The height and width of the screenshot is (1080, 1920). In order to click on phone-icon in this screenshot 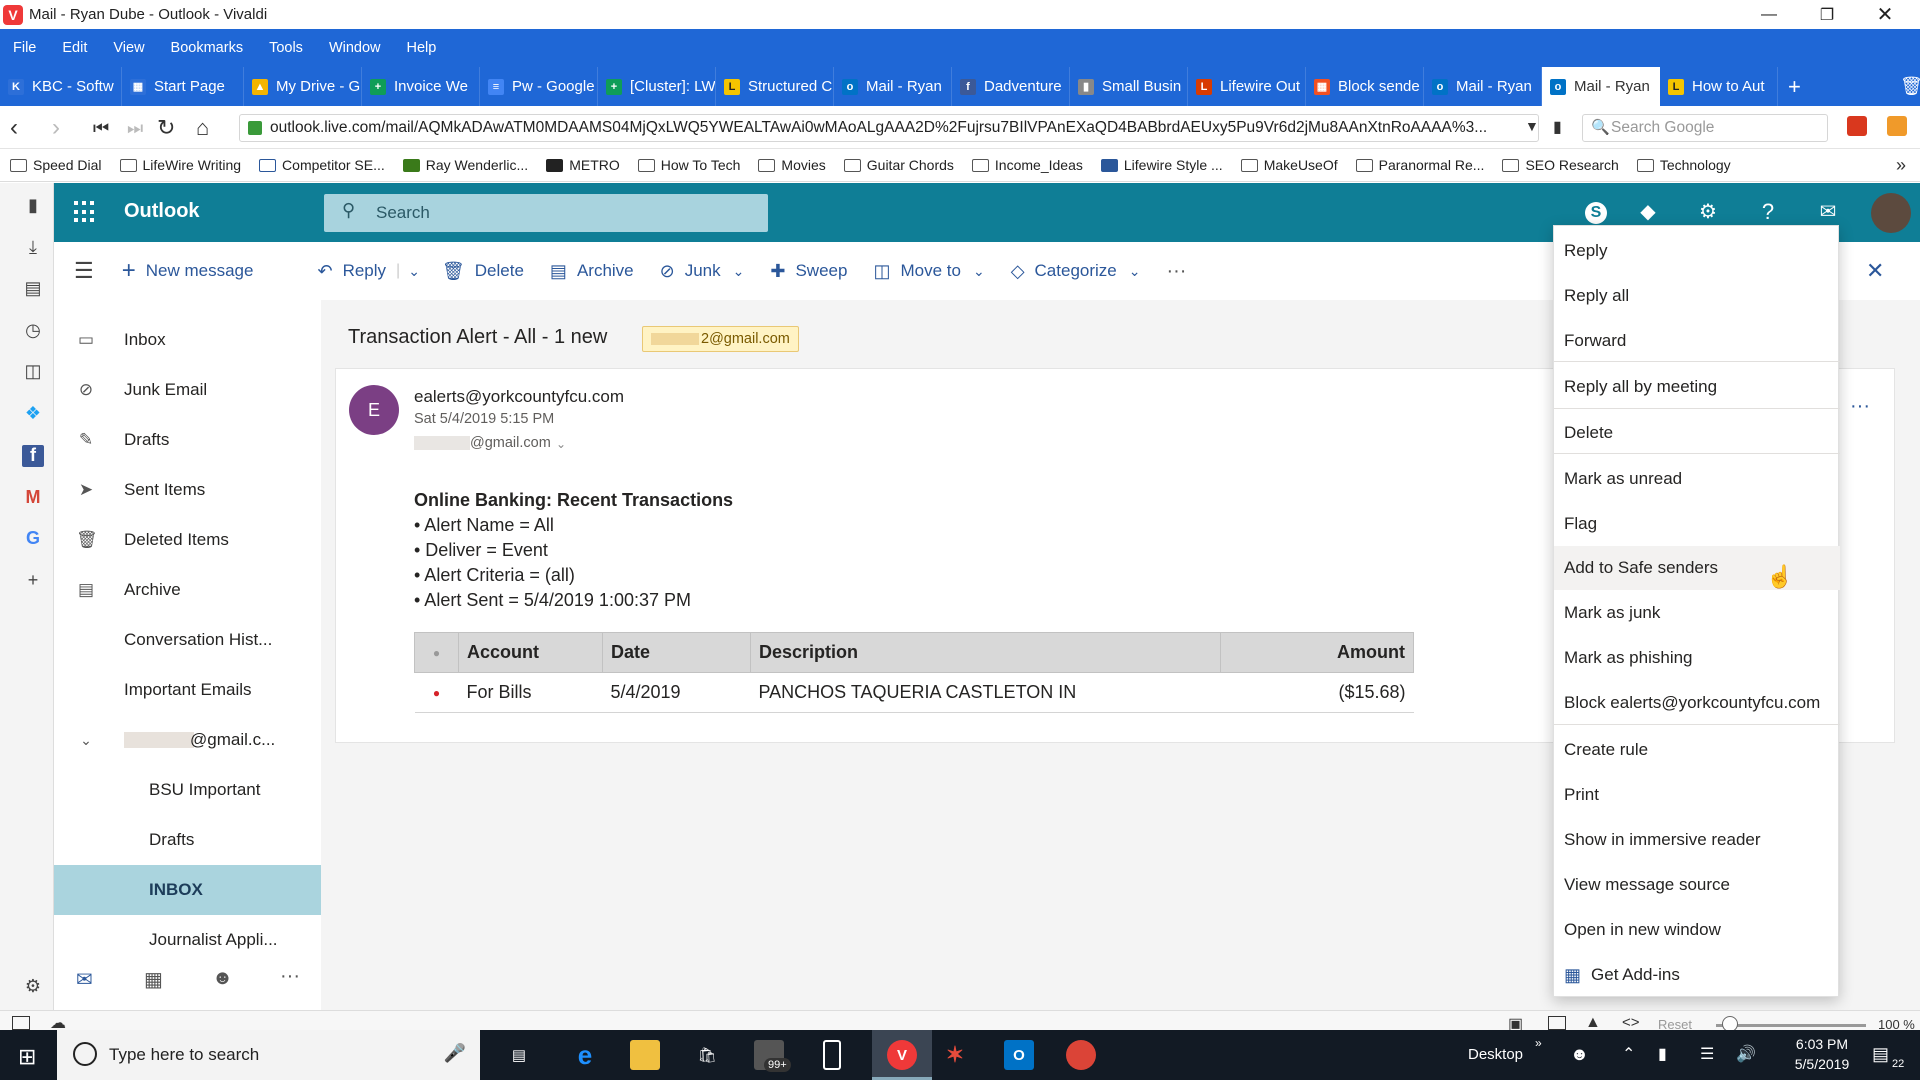, I will do `click(832, 1055)`.